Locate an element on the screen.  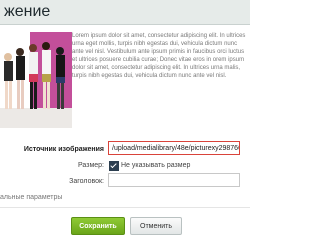
dialog-footer is located at coordinates (125, 229).